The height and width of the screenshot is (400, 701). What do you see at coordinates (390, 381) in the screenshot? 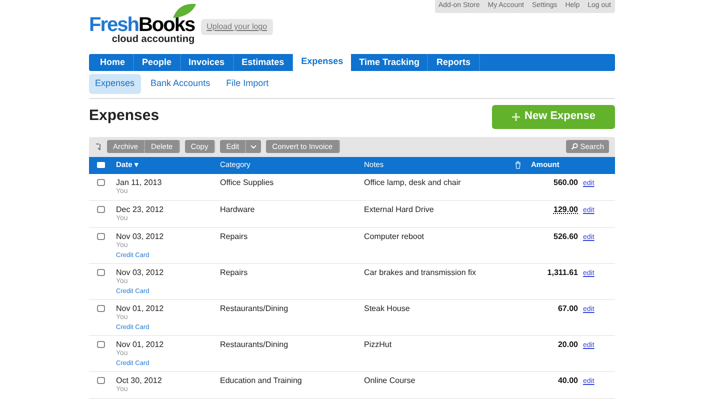
I see `expense-notes: Online Course` at bounding box center [390, 381].